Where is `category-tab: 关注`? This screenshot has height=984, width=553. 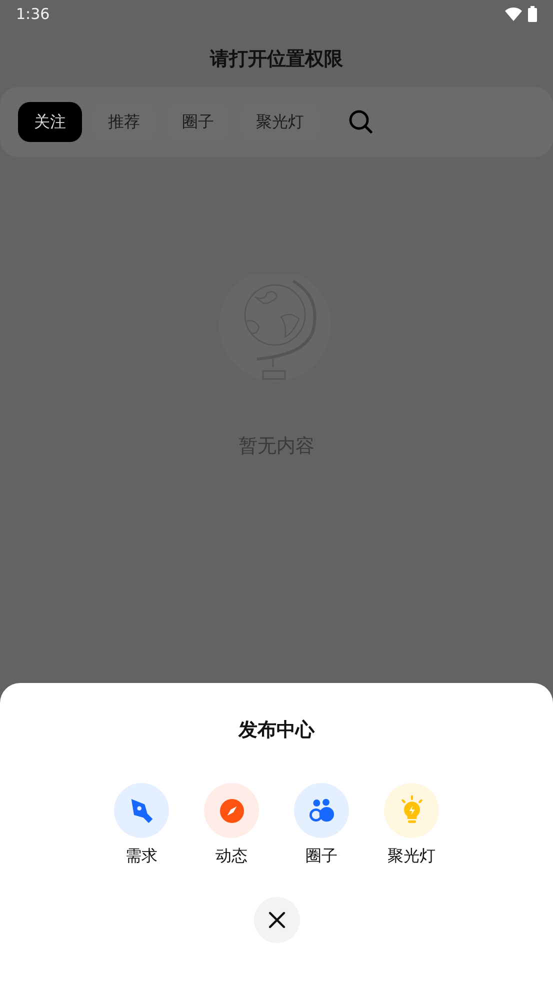 category-tab: 关注 is located at coordinates (50, 122).